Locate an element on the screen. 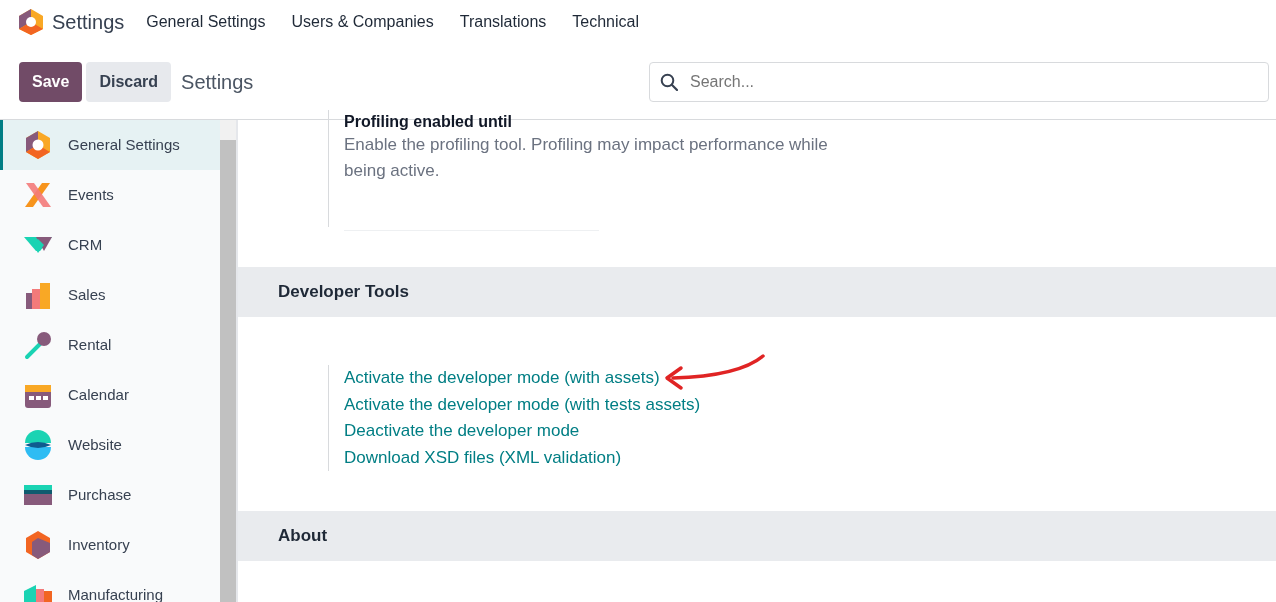  sidebar-item: General Settings is located at coordinates (110, 145).